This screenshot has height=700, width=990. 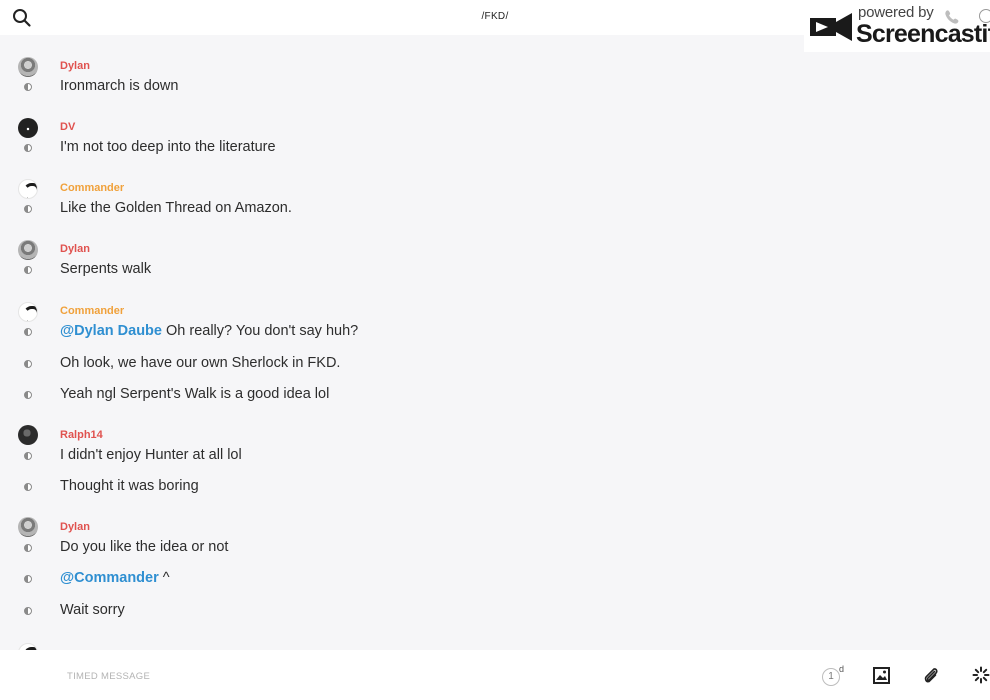 What do you see at coordinates (831, 677) in the screenshot?
I see `timer-value: 1` at bounding box center [831, 677].